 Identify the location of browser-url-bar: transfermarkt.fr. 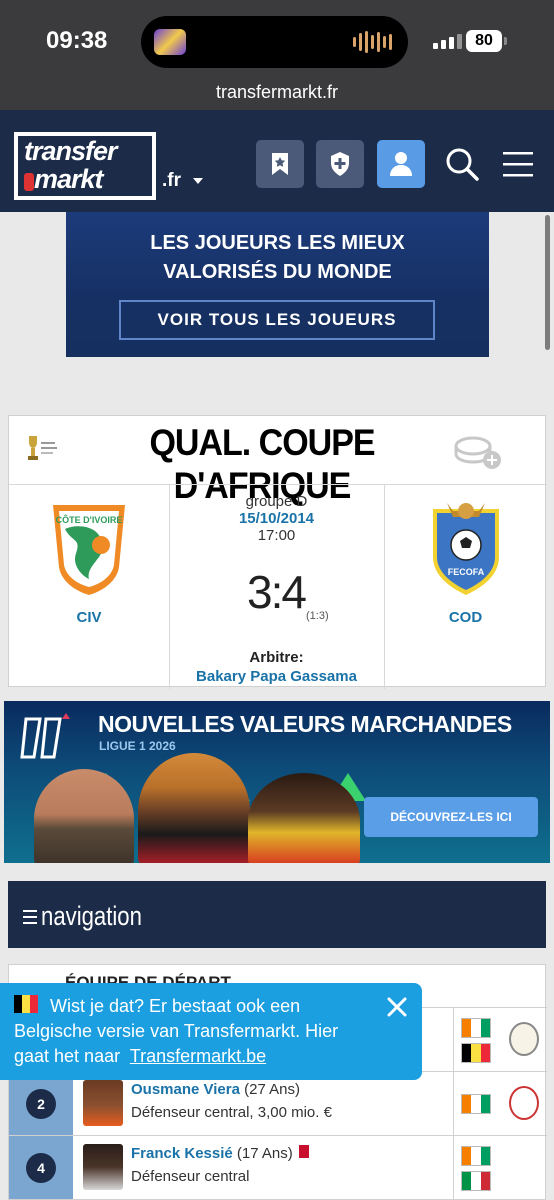
(277, 95).